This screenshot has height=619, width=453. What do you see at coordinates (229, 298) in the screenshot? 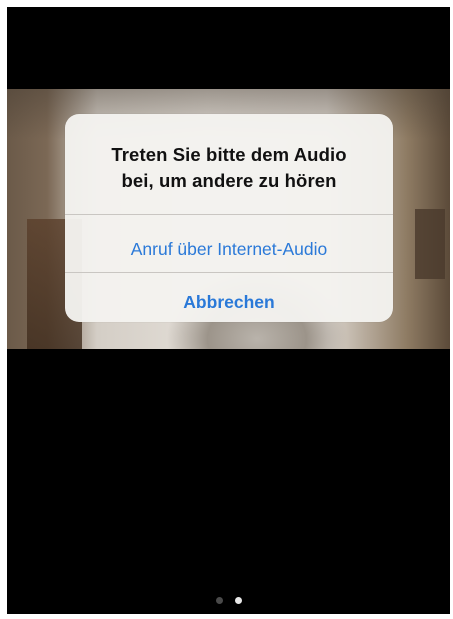
I see `cancel-button: Abbrechen` at bounding box center [229, 298].